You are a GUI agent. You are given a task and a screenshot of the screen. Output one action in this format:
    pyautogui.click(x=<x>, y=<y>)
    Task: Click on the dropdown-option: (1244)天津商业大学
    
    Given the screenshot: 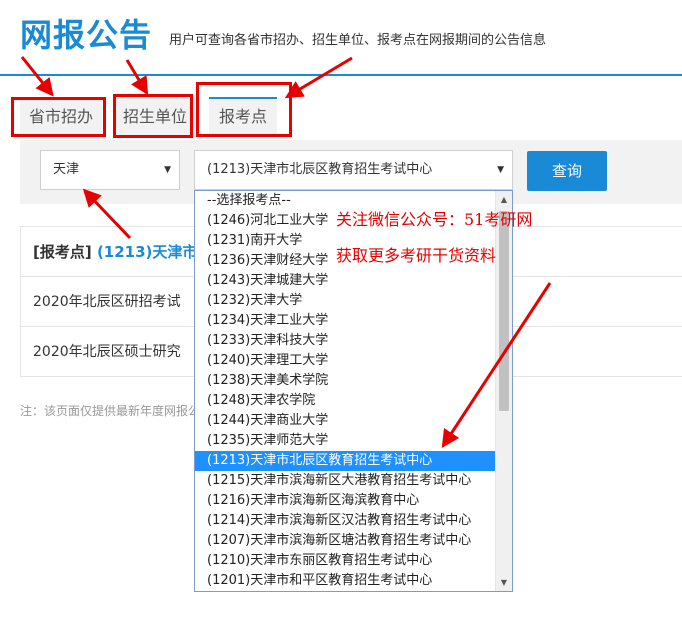 What is the action you would take?
    pyautogui.click(x=345, y=421)
    